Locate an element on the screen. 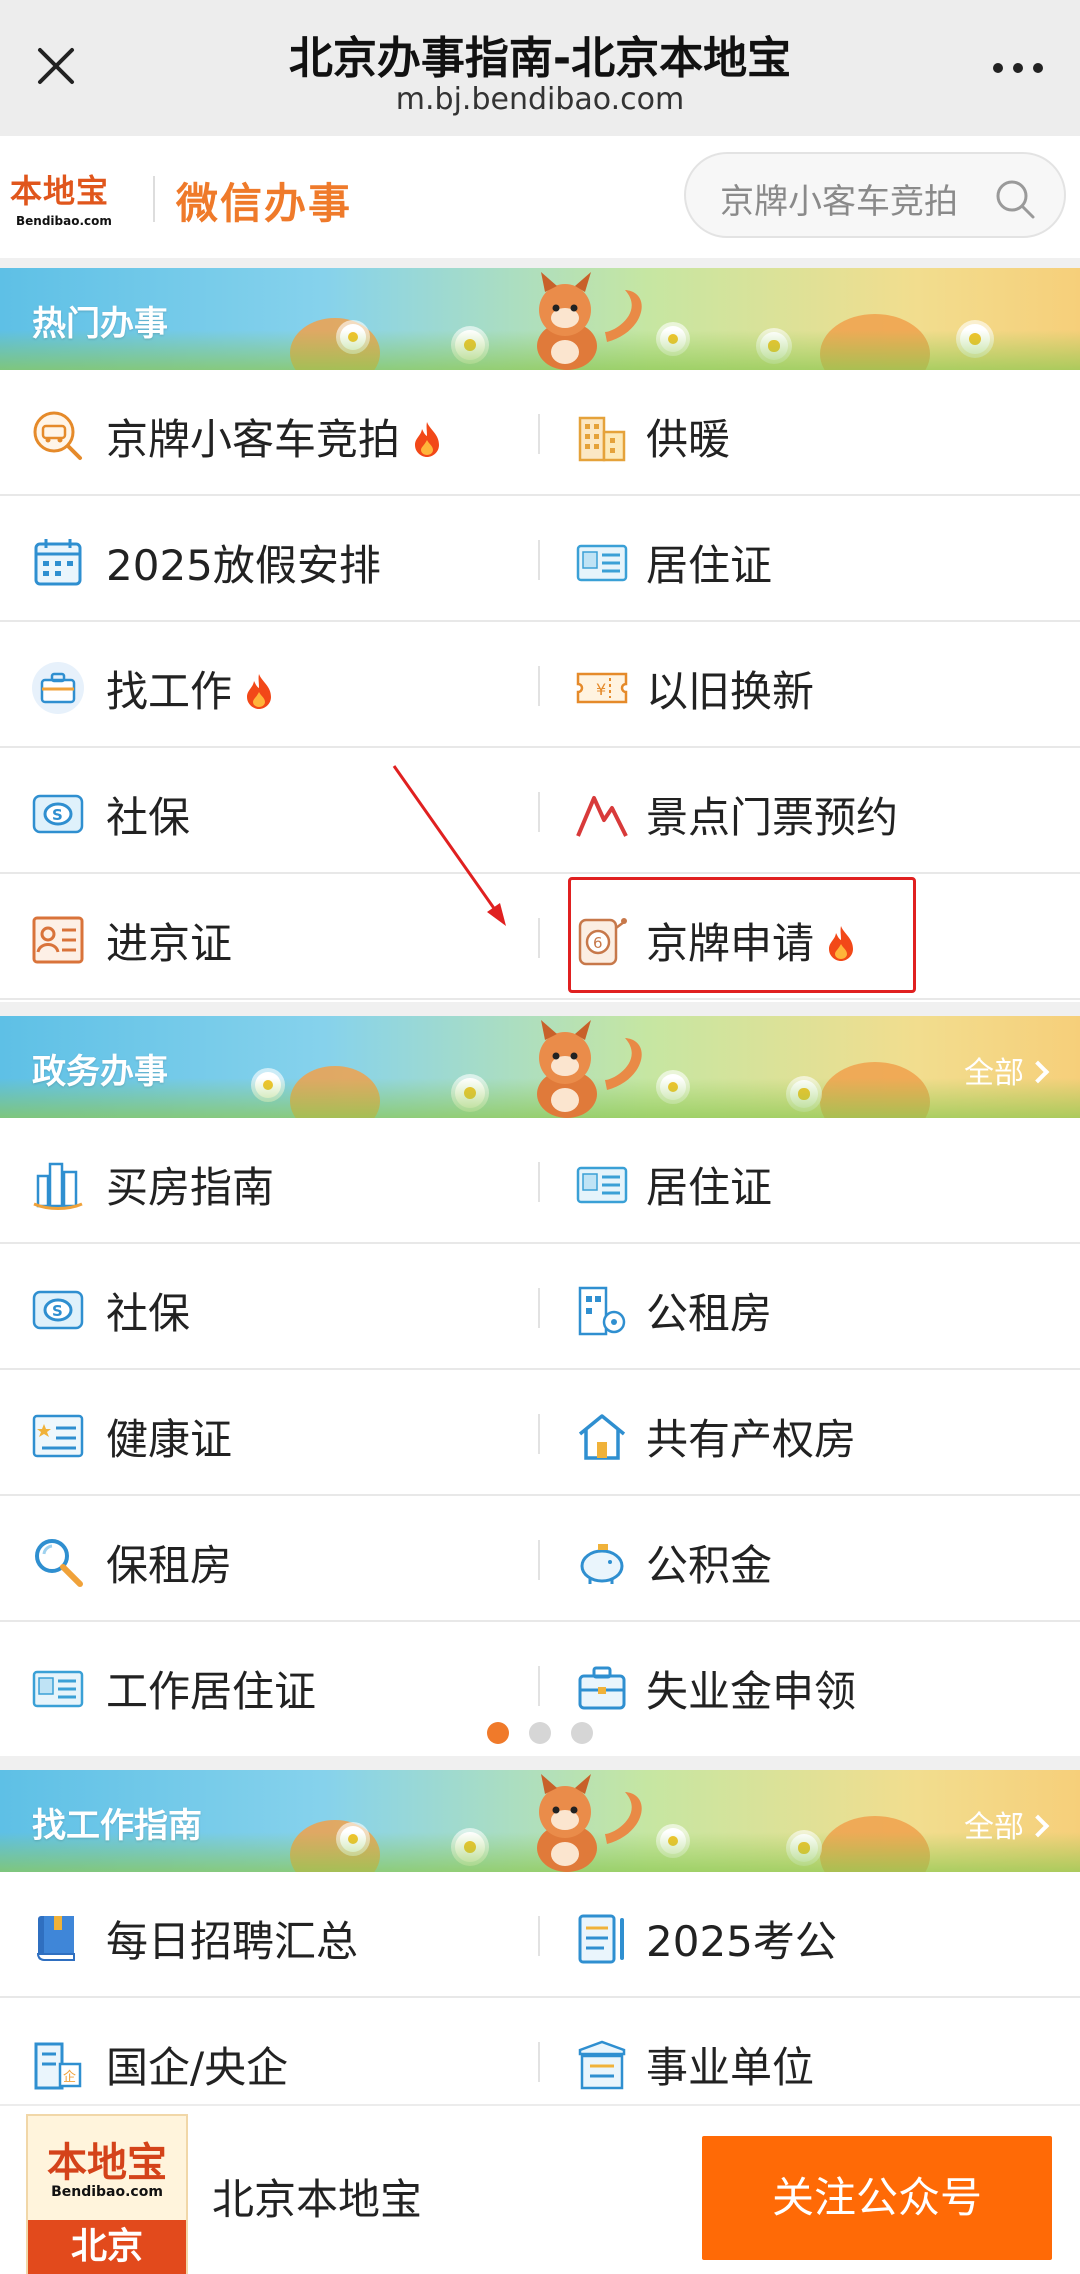 This screenshot has width=1080, height=2274. grid-row: 买房指南 居住证 is located at coordinates (540, 1181).